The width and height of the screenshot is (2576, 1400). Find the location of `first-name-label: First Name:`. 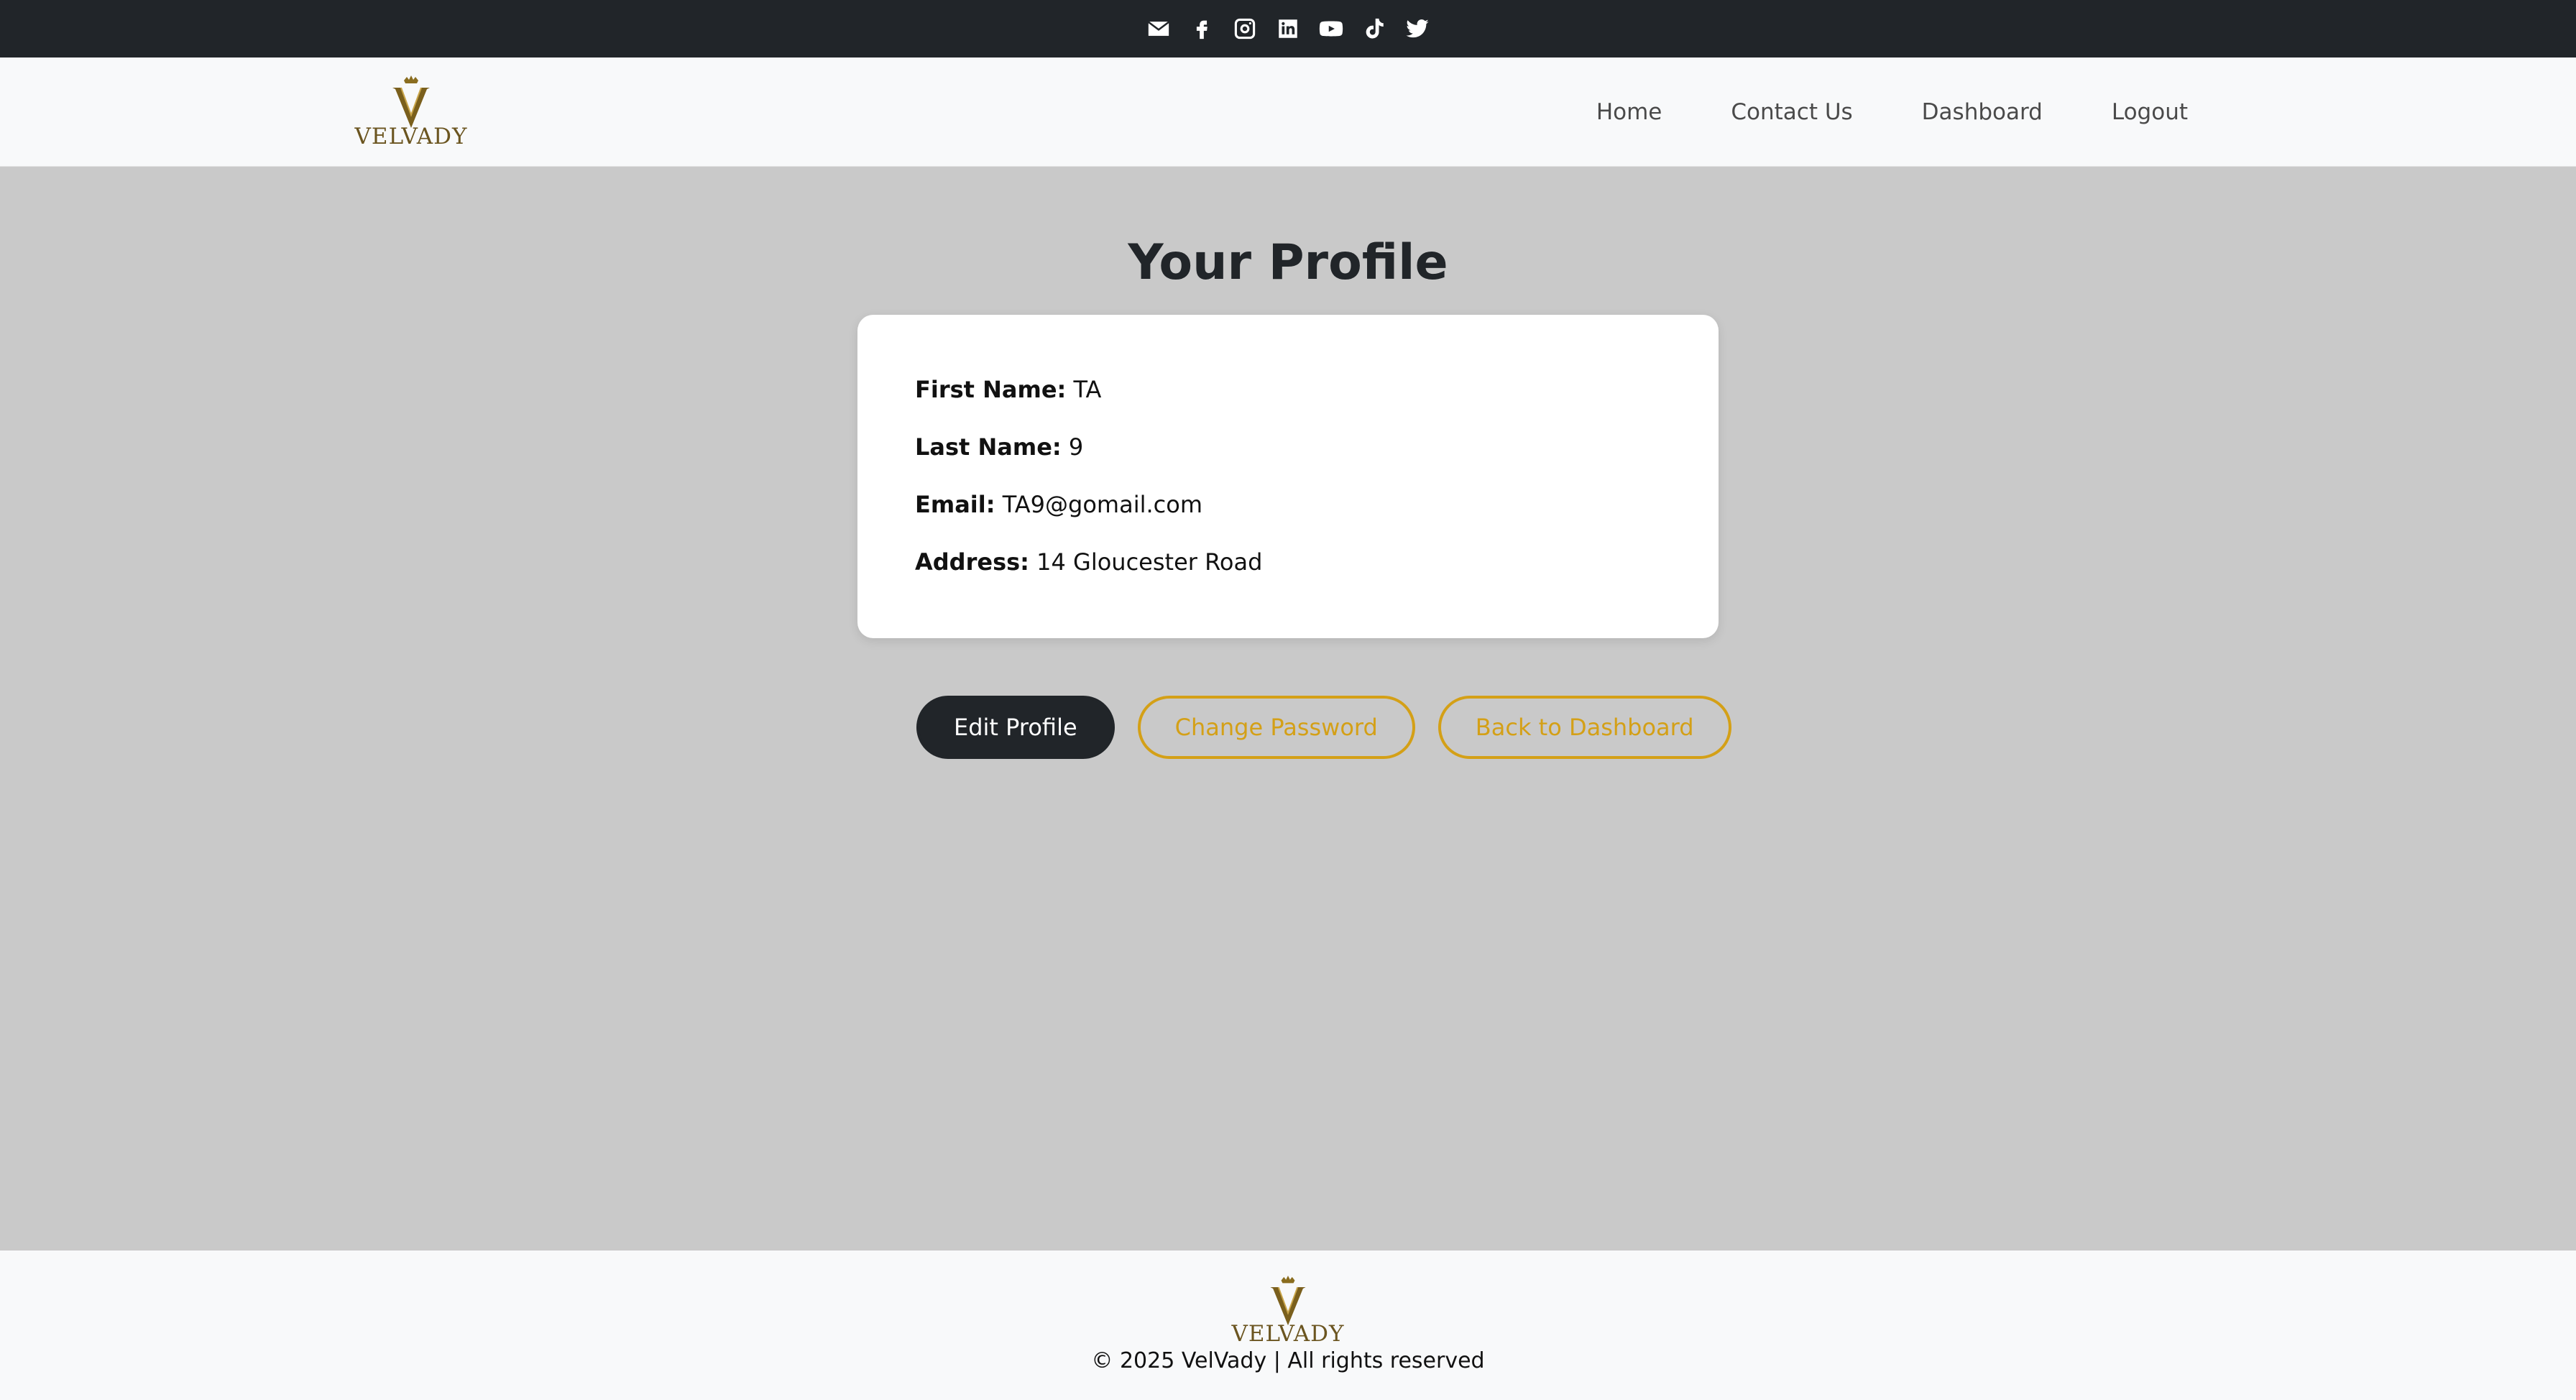

first-name-label: First Name: is located at coordinates (991, 389).